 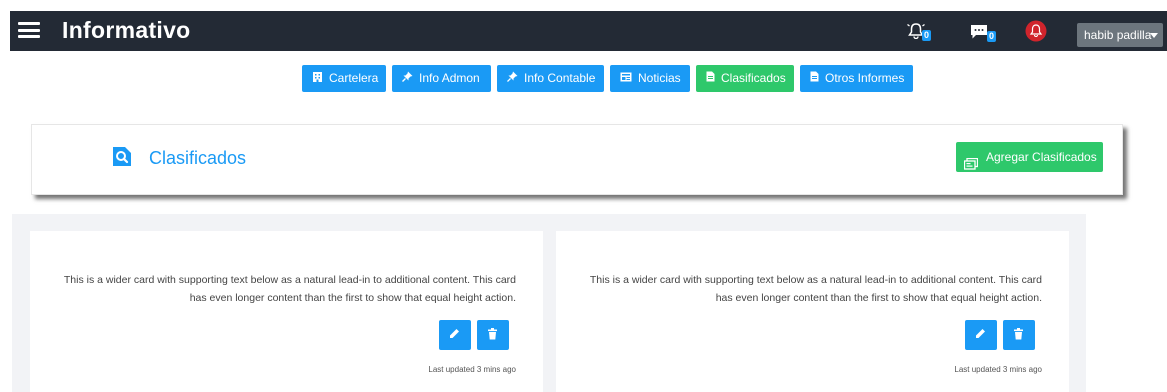 What do you see at coordinates (560, 78) in the screenshot?
I see `tab-label: Info Contable` at bounding box center [560, 78].